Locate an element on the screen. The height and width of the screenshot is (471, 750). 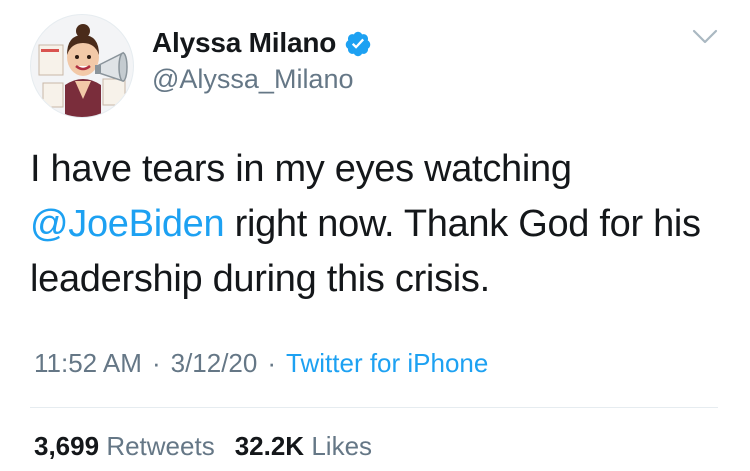
author-handle: @Alyssa_Milano is located at coordinates (253, 79).